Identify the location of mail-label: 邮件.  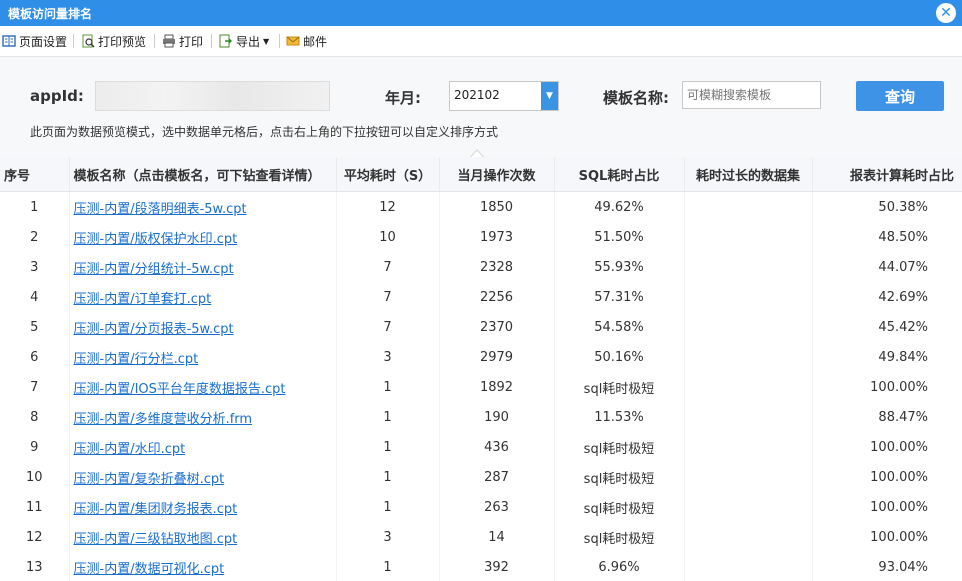
(315, 41).